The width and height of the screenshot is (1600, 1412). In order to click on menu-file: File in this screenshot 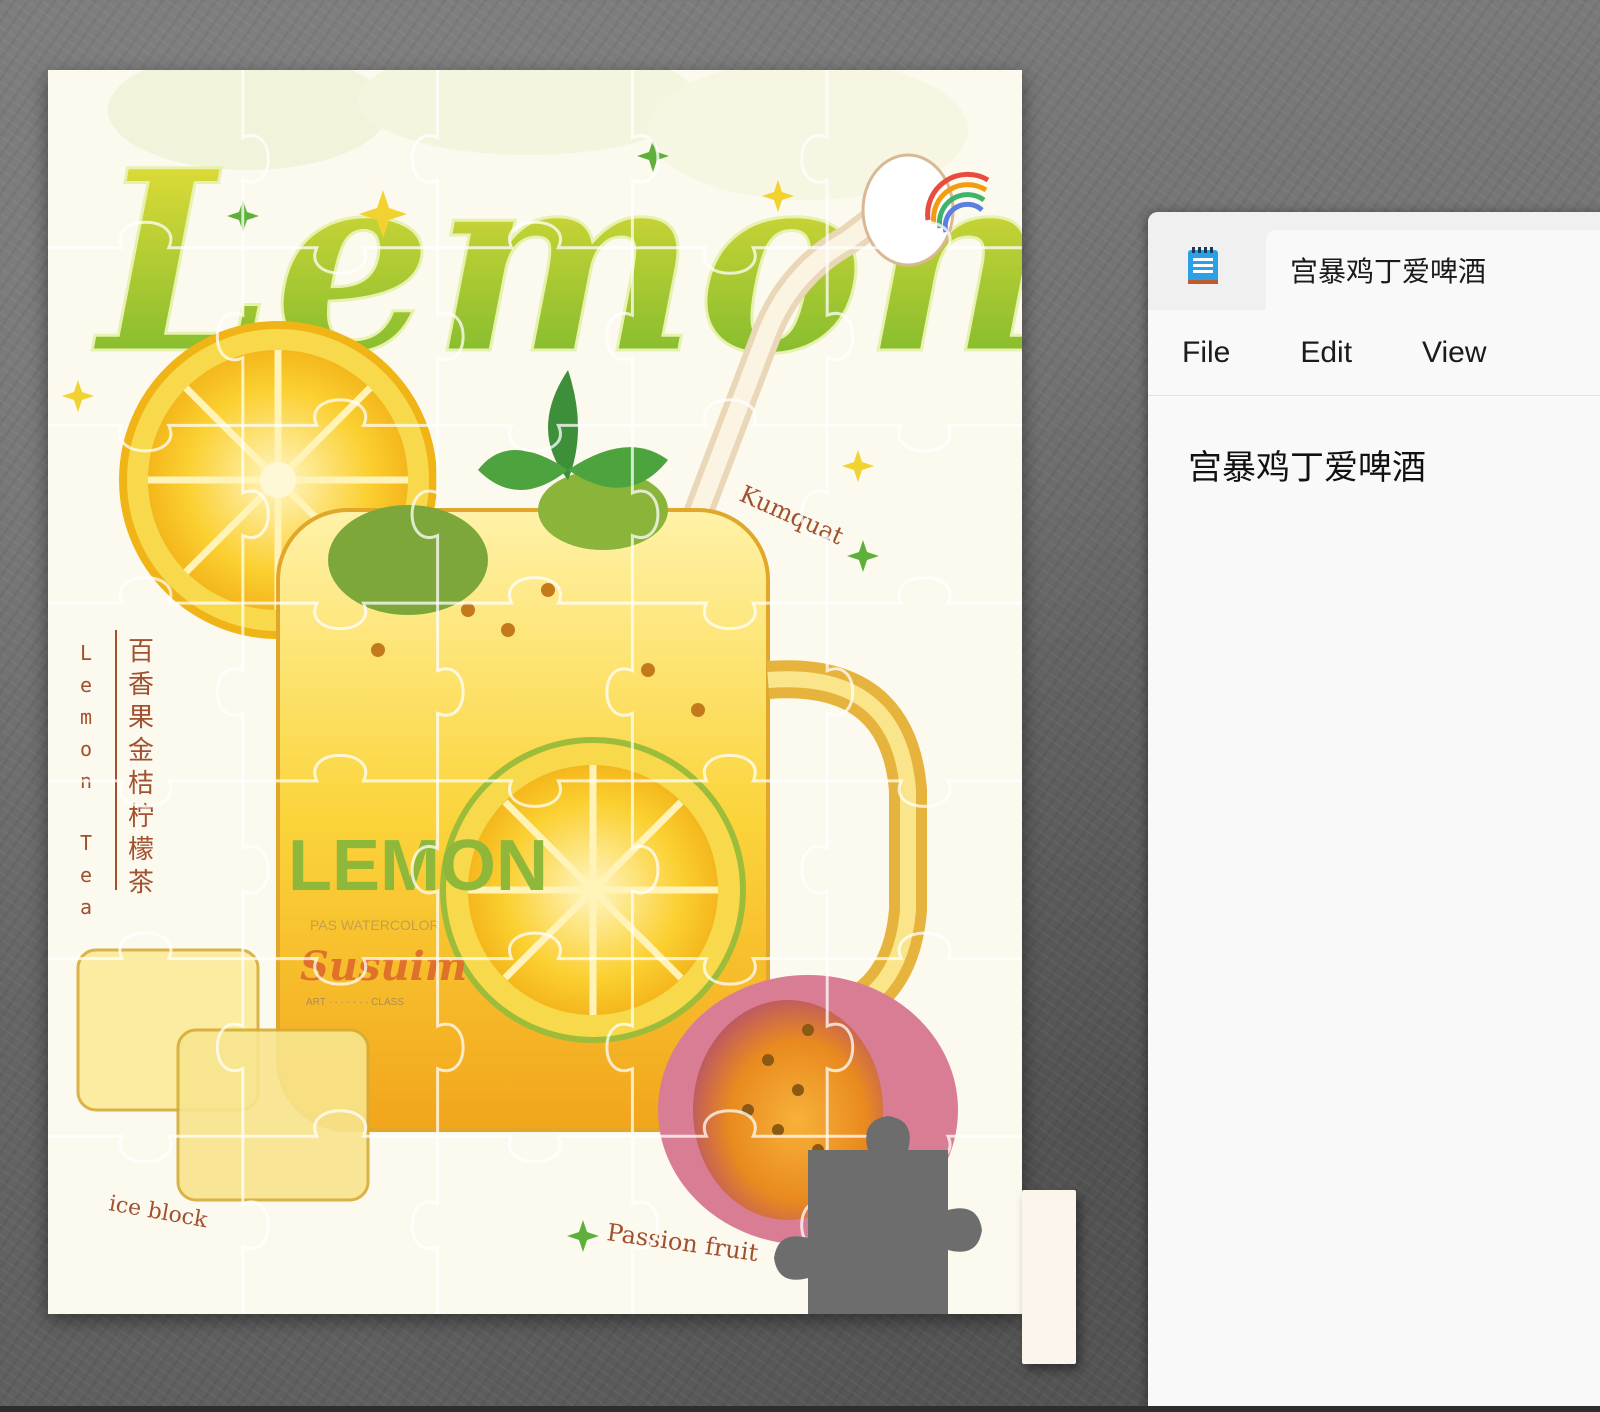, I will do `click(1206, 353)`.